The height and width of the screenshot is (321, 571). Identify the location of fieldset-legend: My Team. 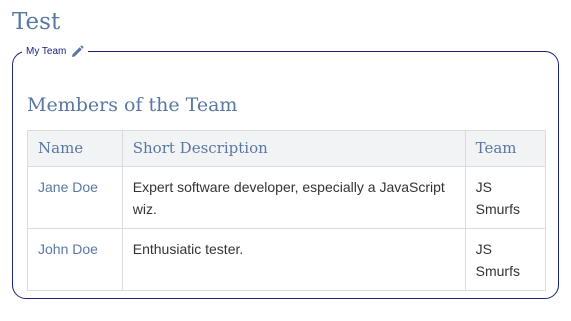
(55, 52).